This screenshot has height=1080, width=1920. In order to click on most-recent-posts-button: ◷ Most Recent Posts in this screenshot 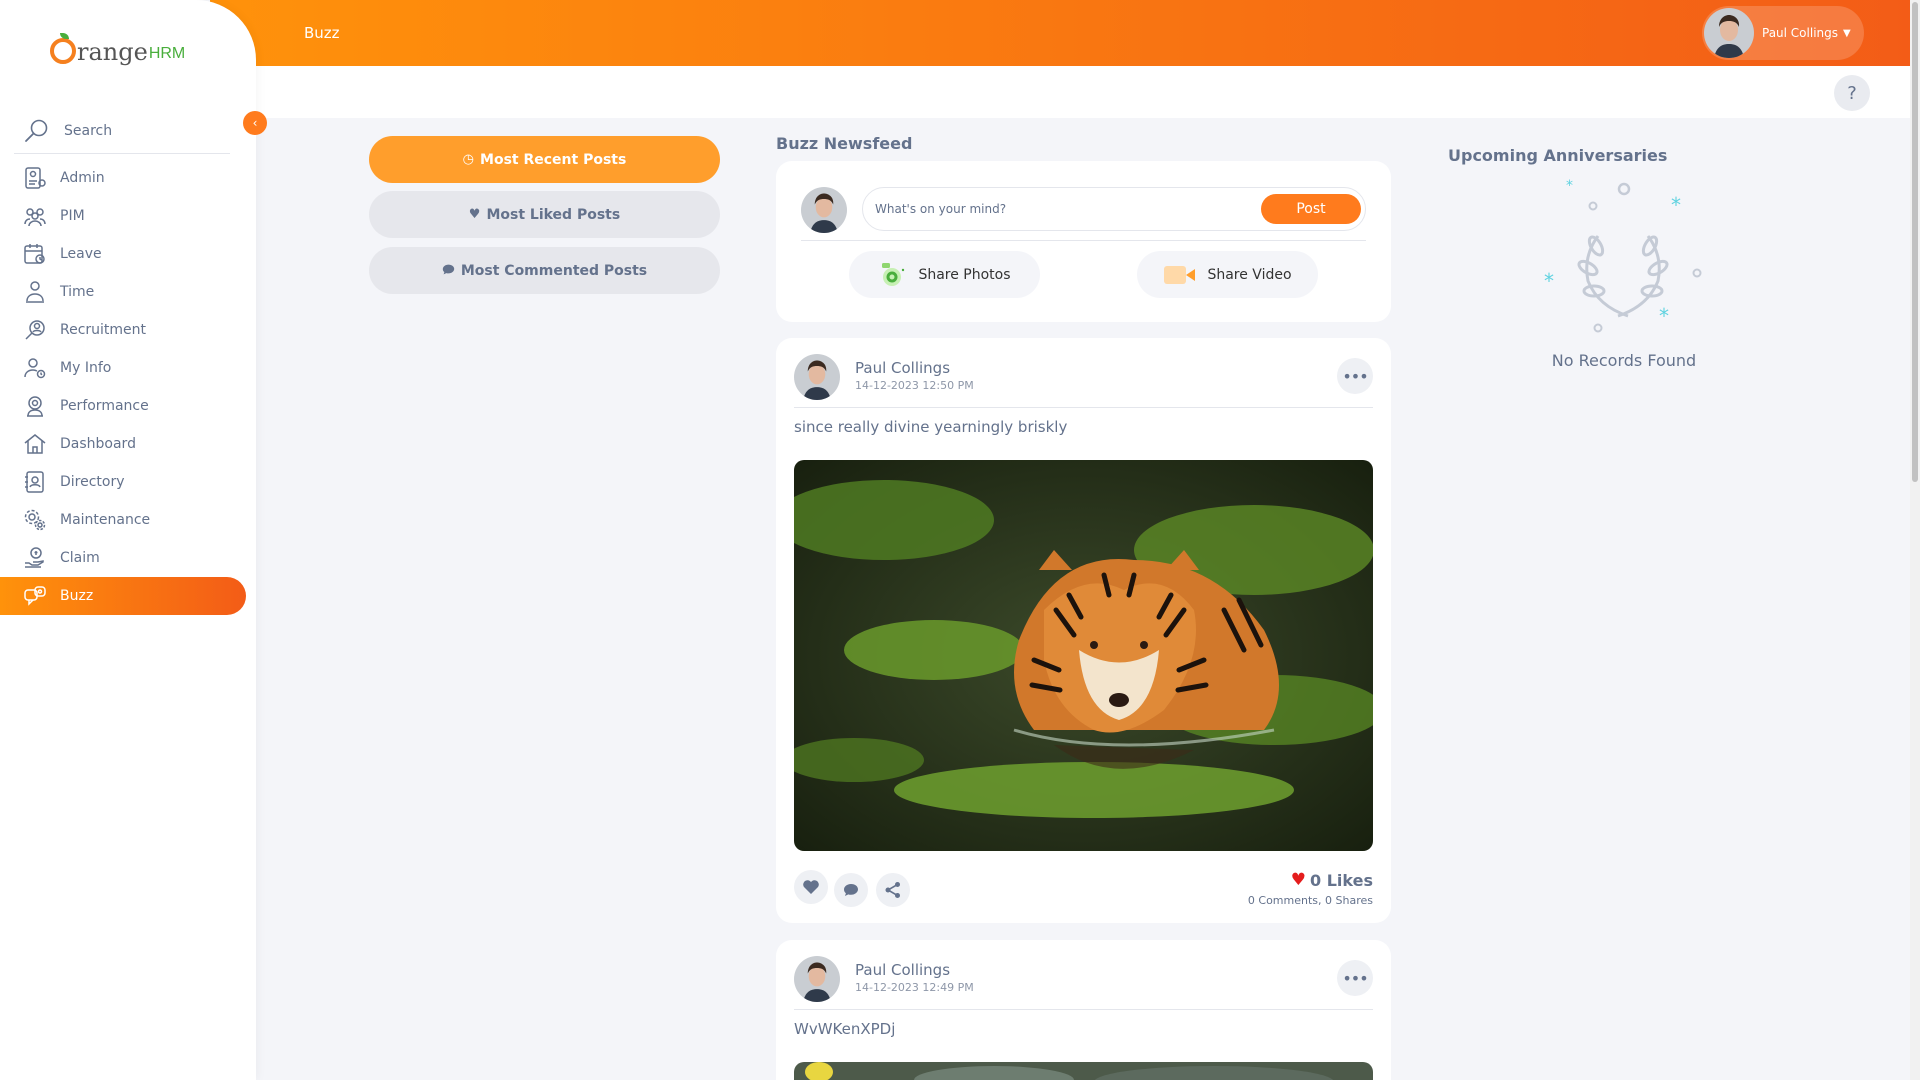, I will do `click(544, 159)`.